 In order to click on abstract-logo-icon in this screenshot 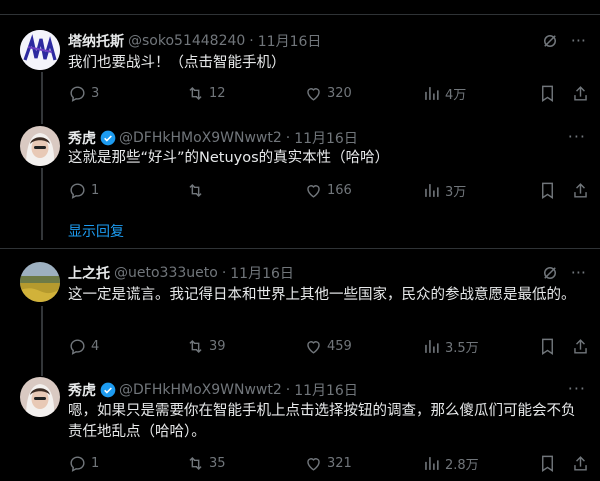, I will do `click(40, 50)`.